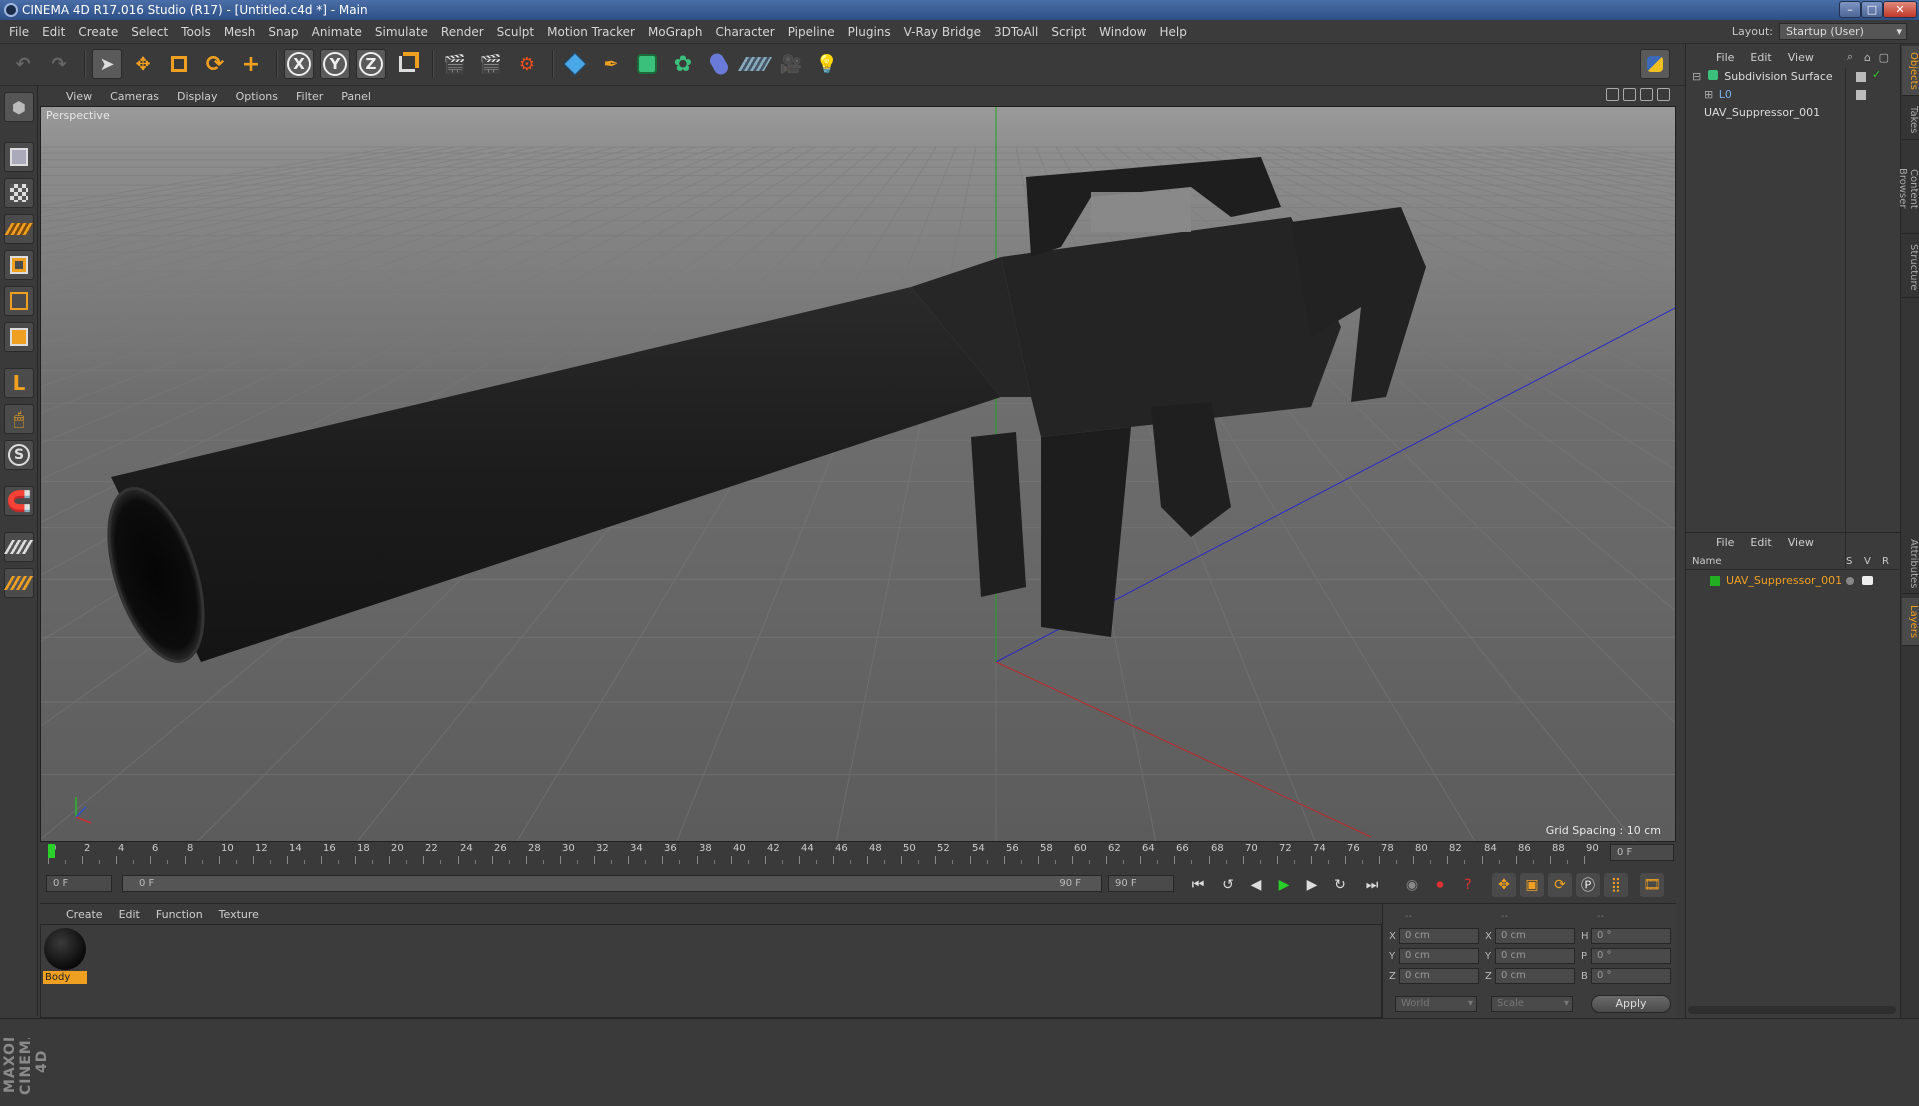 Image resolution: width=1919 pixels, height=1106 pixels. I want to click on python-icon, so click(1655, 64).